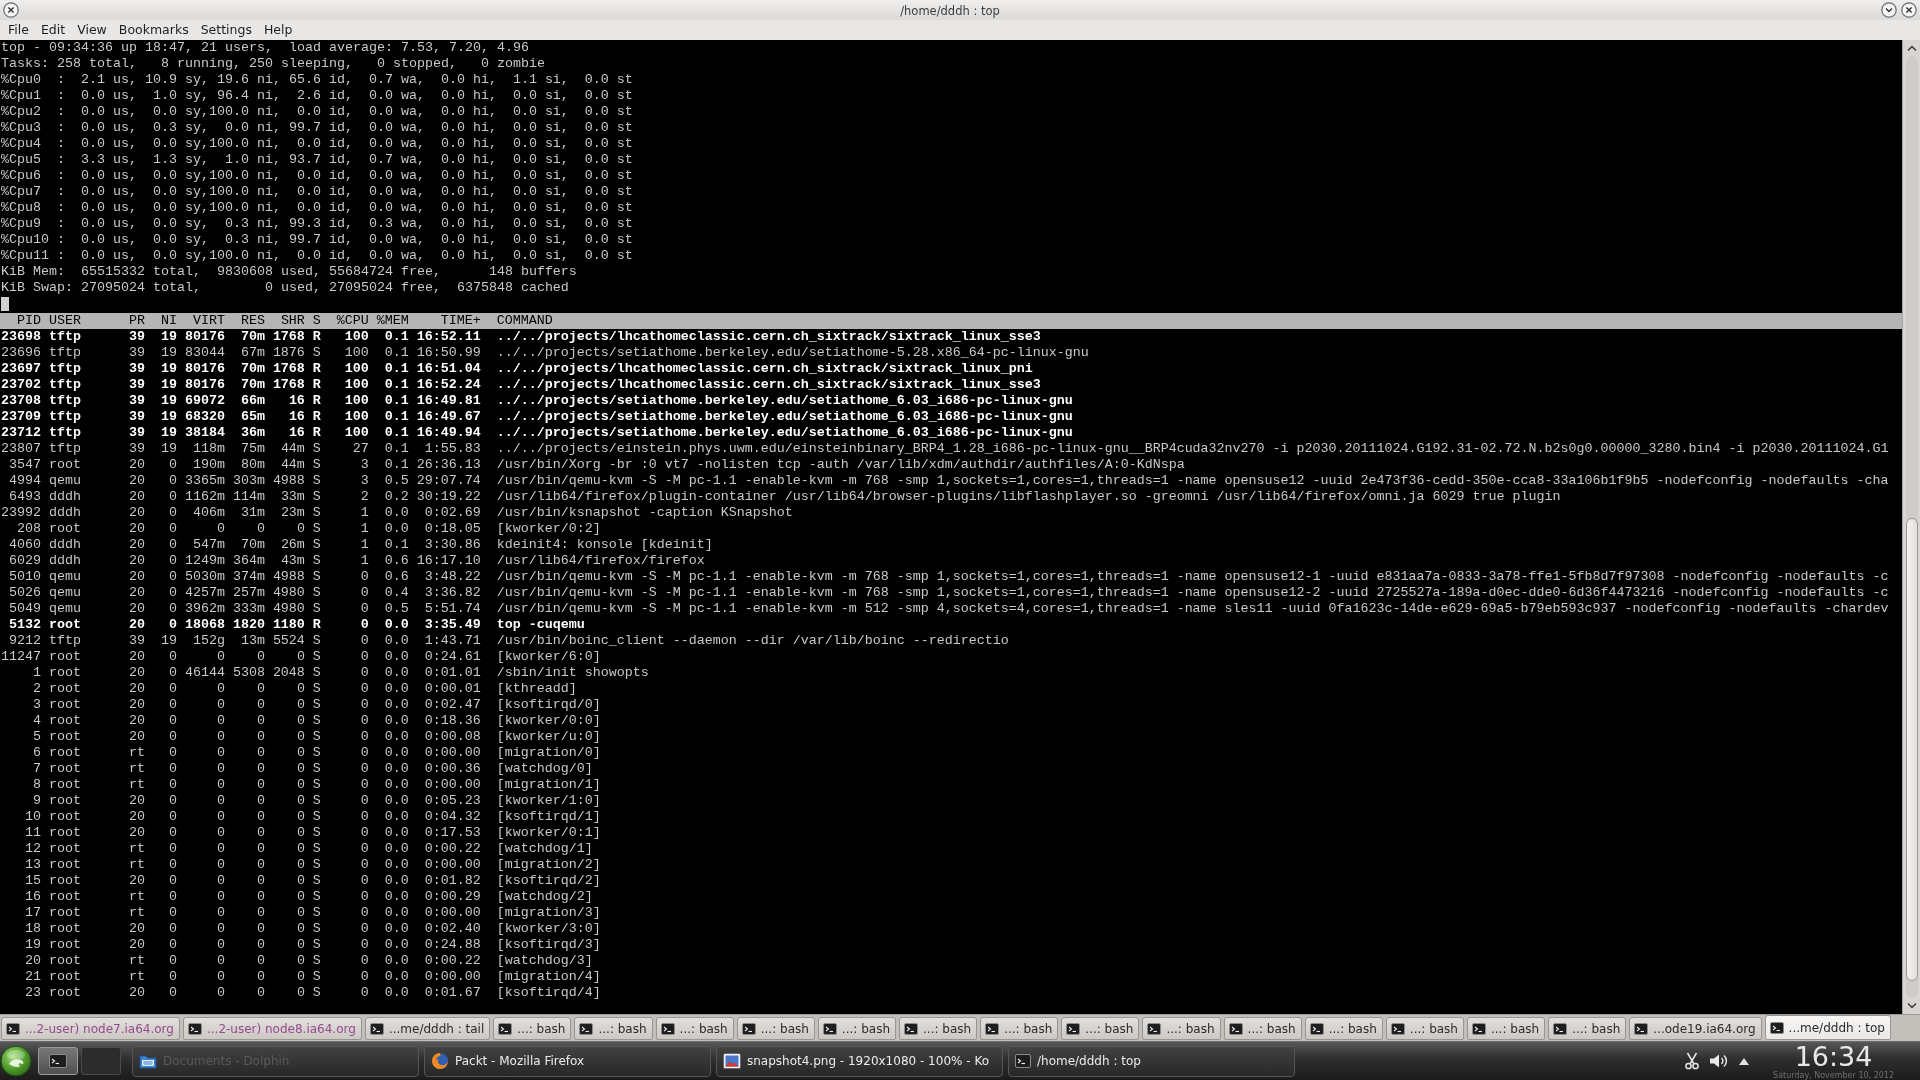 The height and width of the screenshot is (1080, 1920). Describe the element at coordinates (452, 512) in the screenshot. I see `cpu-time-value: 0:02.69` at that location.